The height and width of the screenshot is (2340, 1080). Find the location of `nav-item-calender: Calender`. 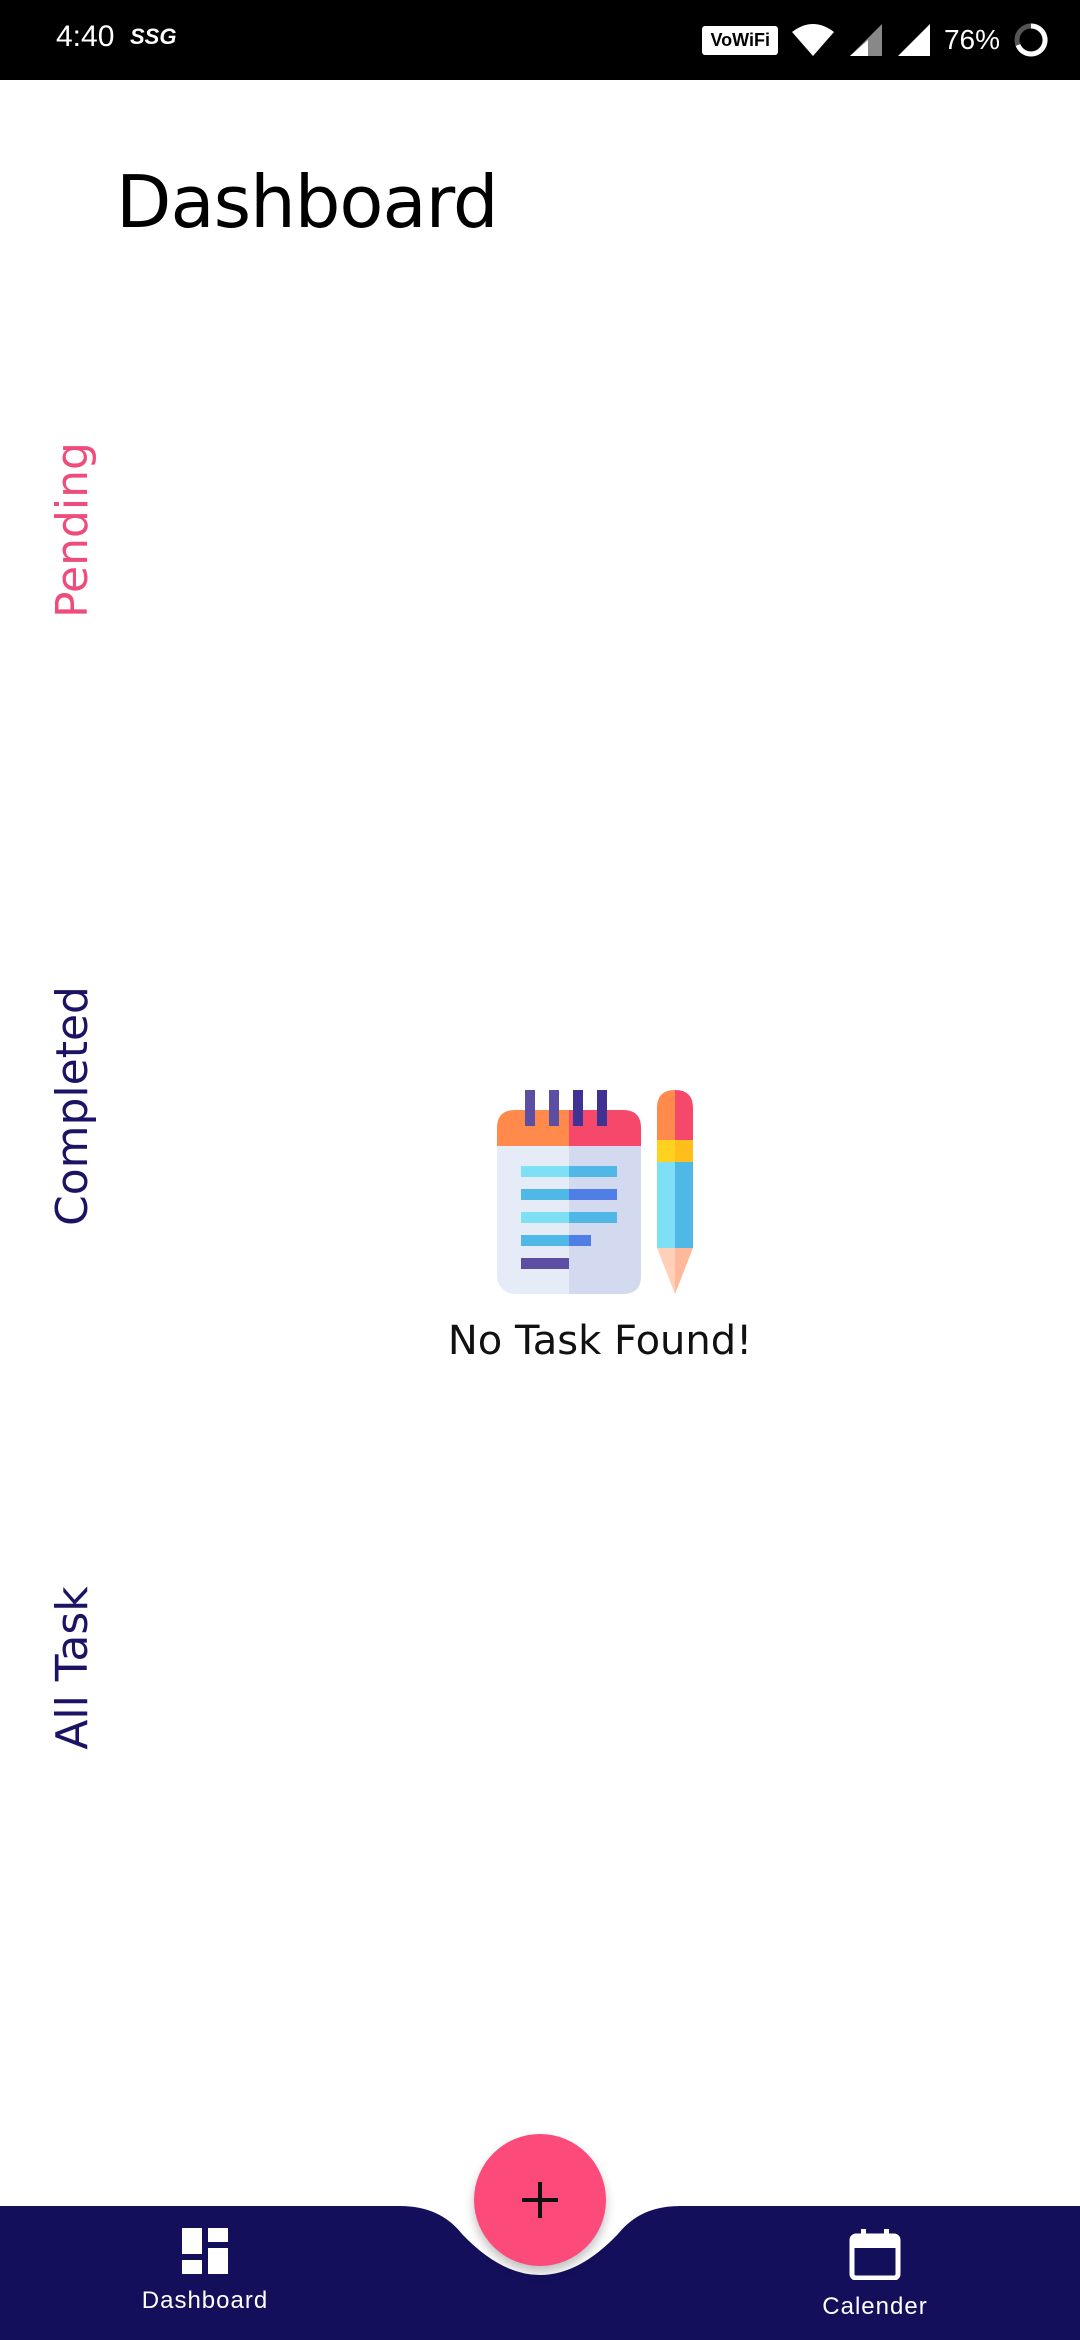

nav-item-calender: Calender is located at coordinates (875, 2283).